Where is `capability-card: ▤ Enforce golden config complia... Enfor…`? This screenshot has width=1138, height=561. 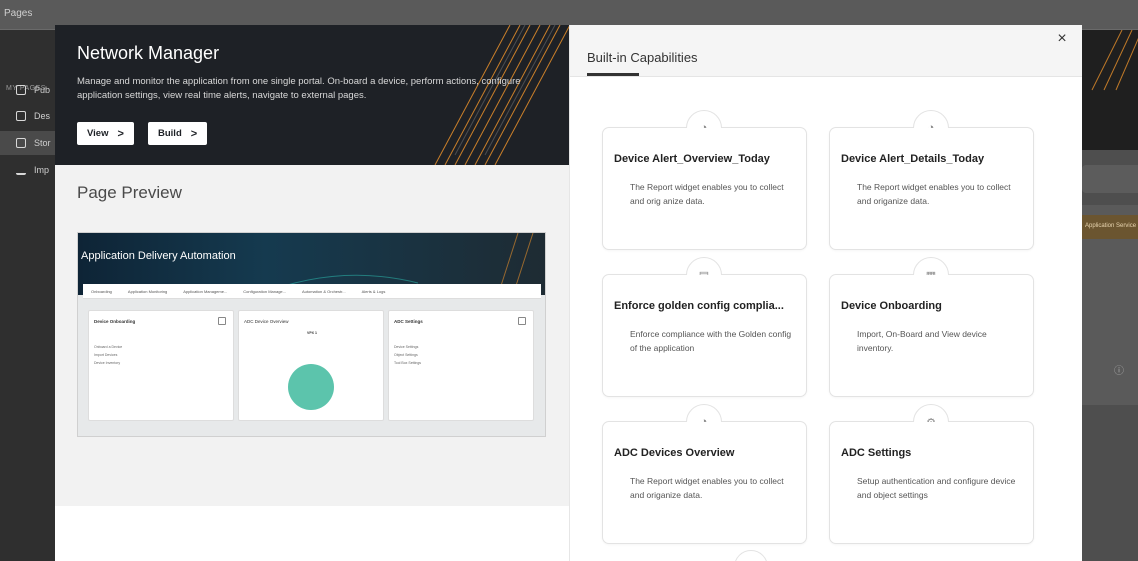
capability-card: ▤ Enforce golden config complia... Enfor… is located at coordinates (704, 327).